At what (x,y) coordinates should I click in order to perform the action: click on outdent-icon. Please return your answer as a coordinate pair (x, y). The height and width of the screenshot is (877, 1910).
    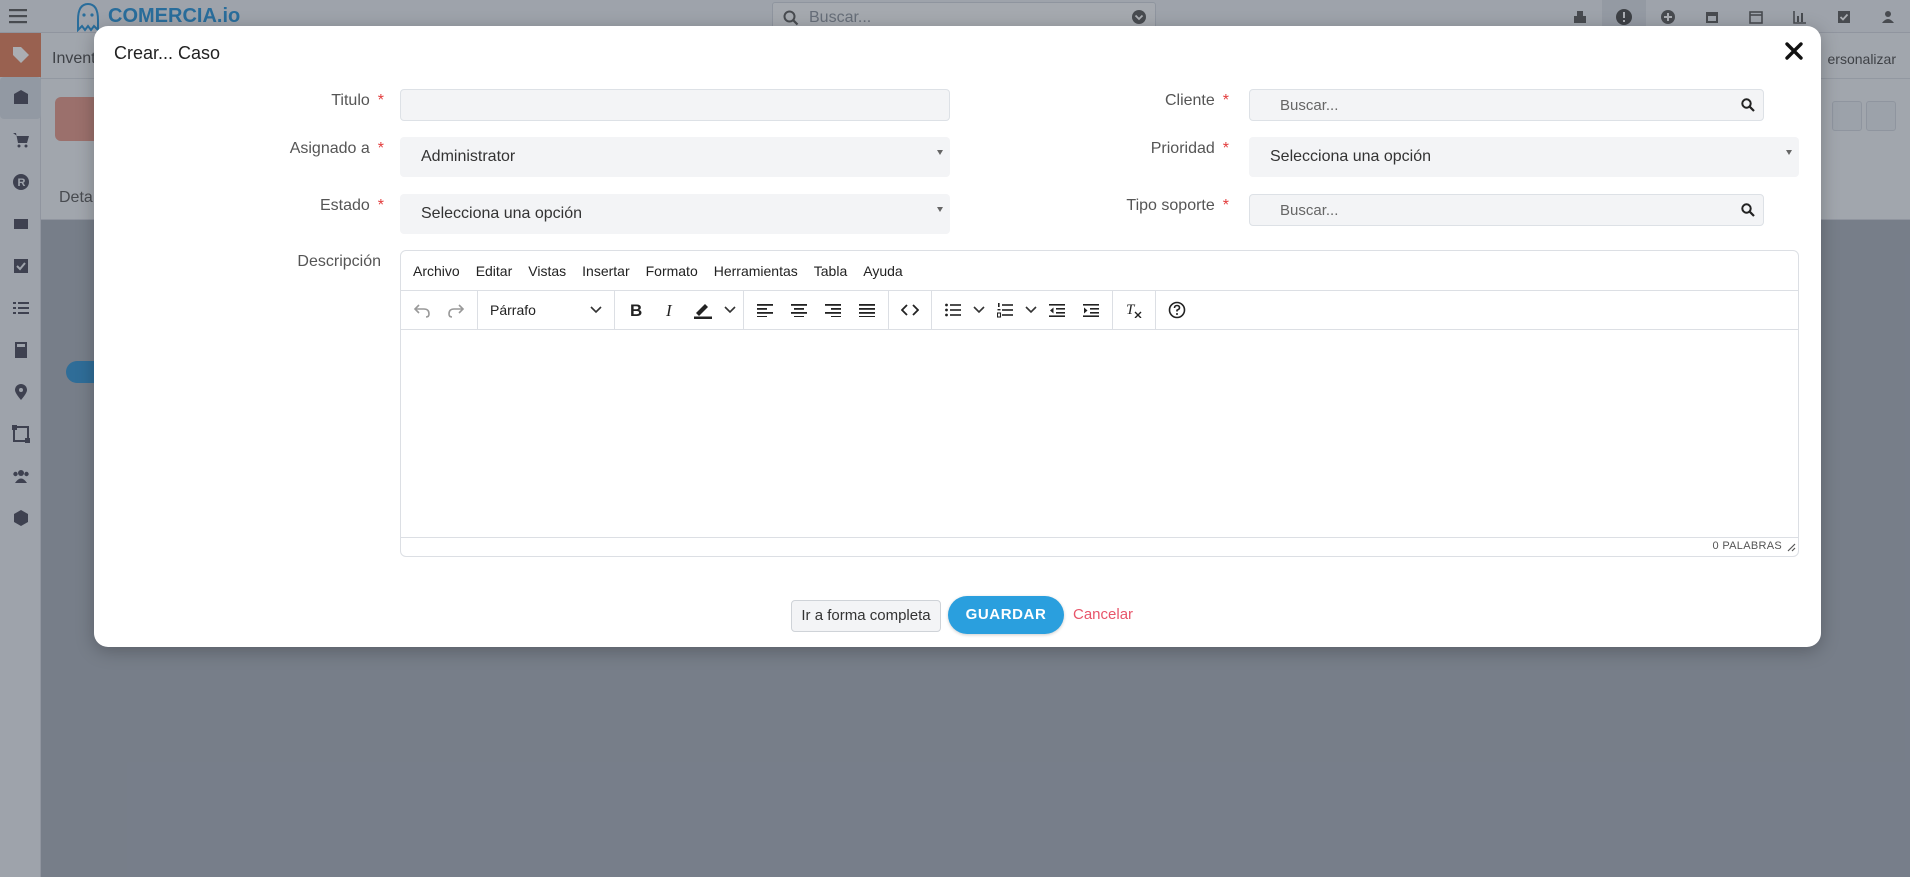
    Looking at the image, I should click on (1057, 310).